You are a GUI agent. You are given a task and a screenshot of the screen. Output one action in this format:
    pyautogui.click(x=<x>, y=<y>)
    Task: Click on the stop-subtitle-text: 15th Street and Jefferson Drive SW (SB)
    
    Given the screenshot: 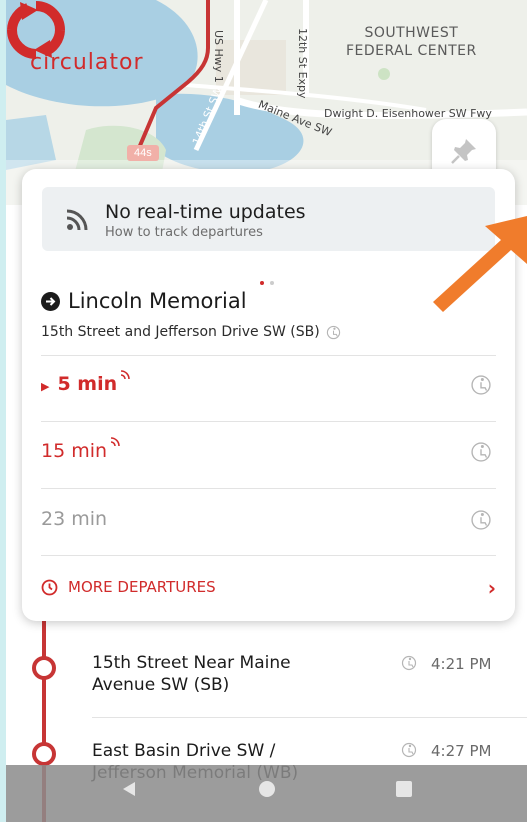 What is the action you would take?
    pyautogui.click(x=180, y=332)
    